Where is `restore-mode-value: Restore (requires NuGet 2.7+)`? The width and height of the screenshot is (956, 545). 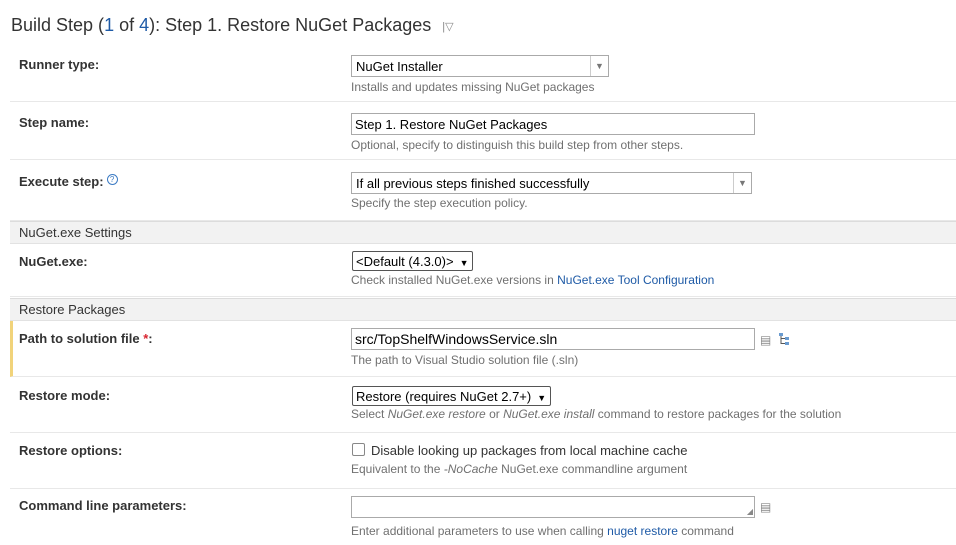 restore-mode-value: Restore (requires NuGet 2.7+) is located at coordinates (444, 396).